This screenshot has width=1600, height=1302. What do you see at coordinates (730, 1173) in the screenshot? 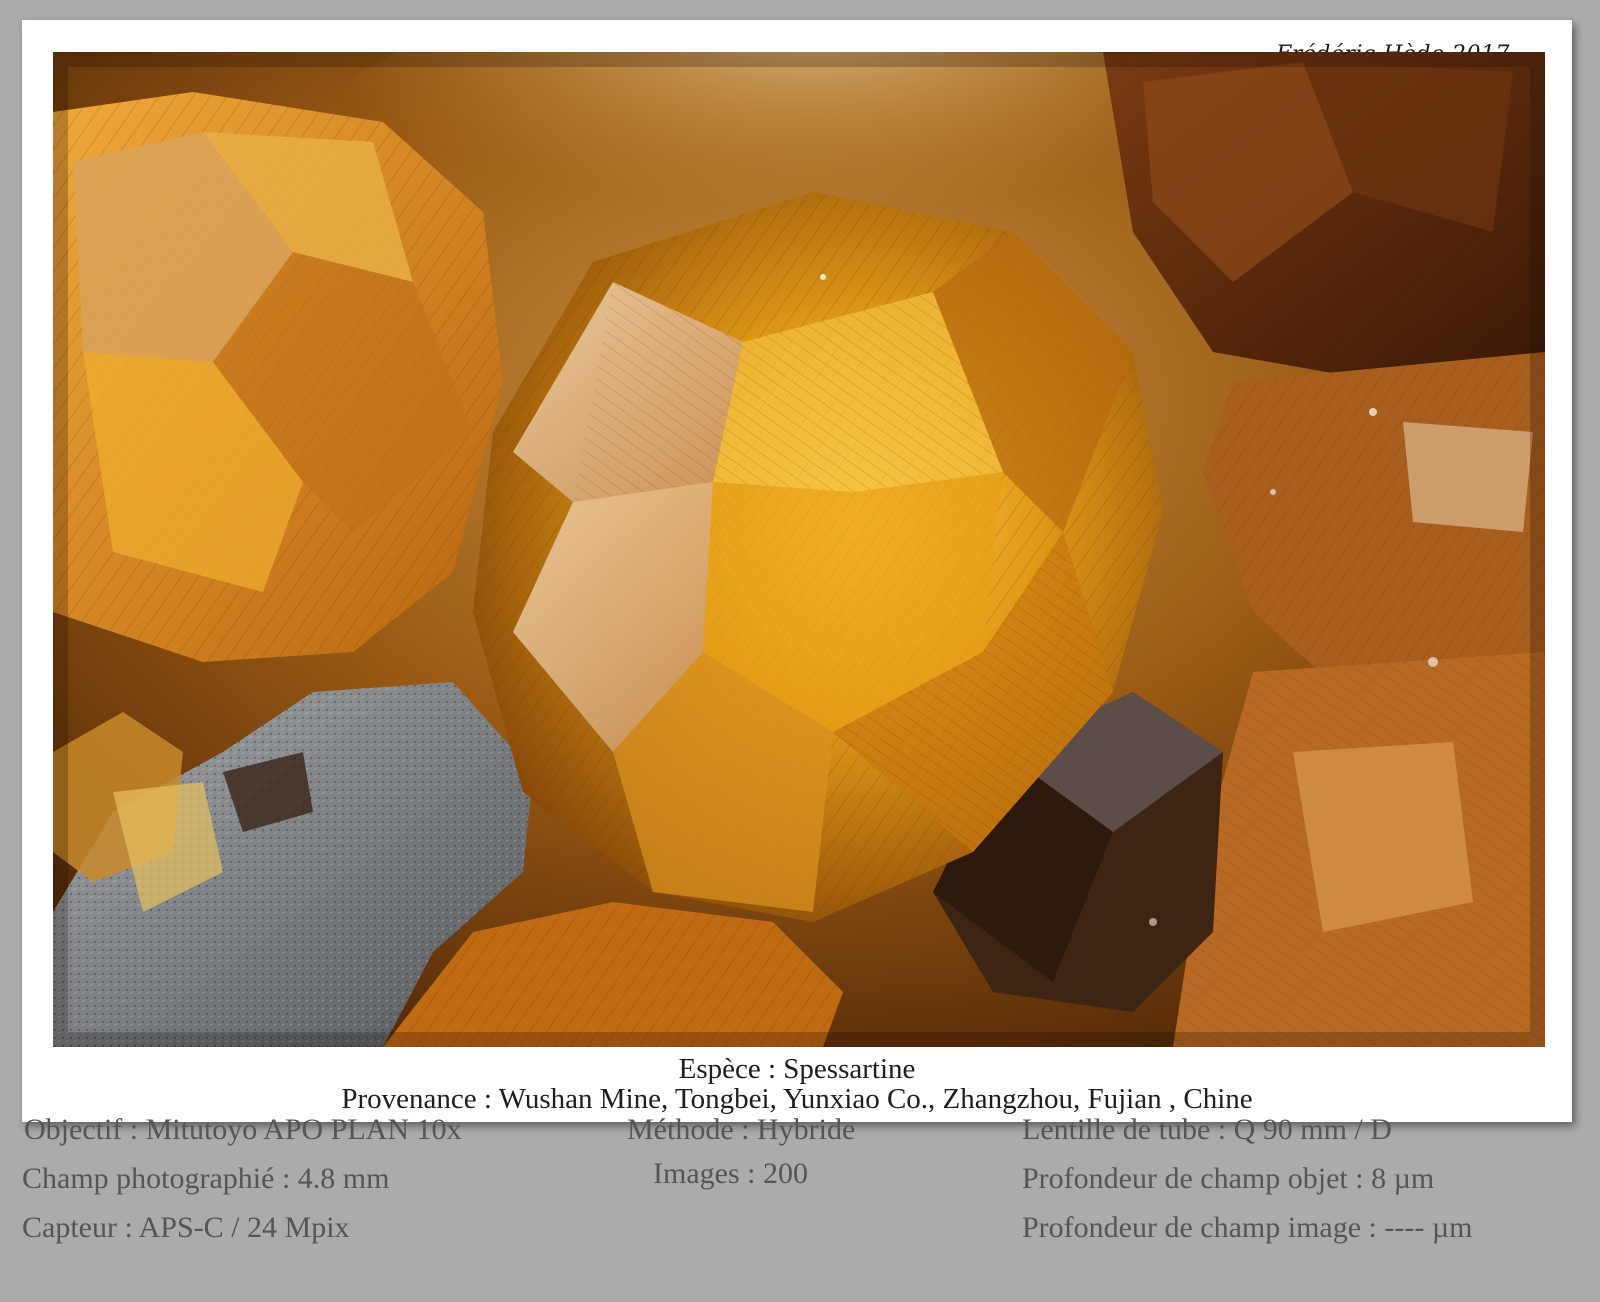
I see `images-info: Images : 200` at bounding box center [730, 1173].